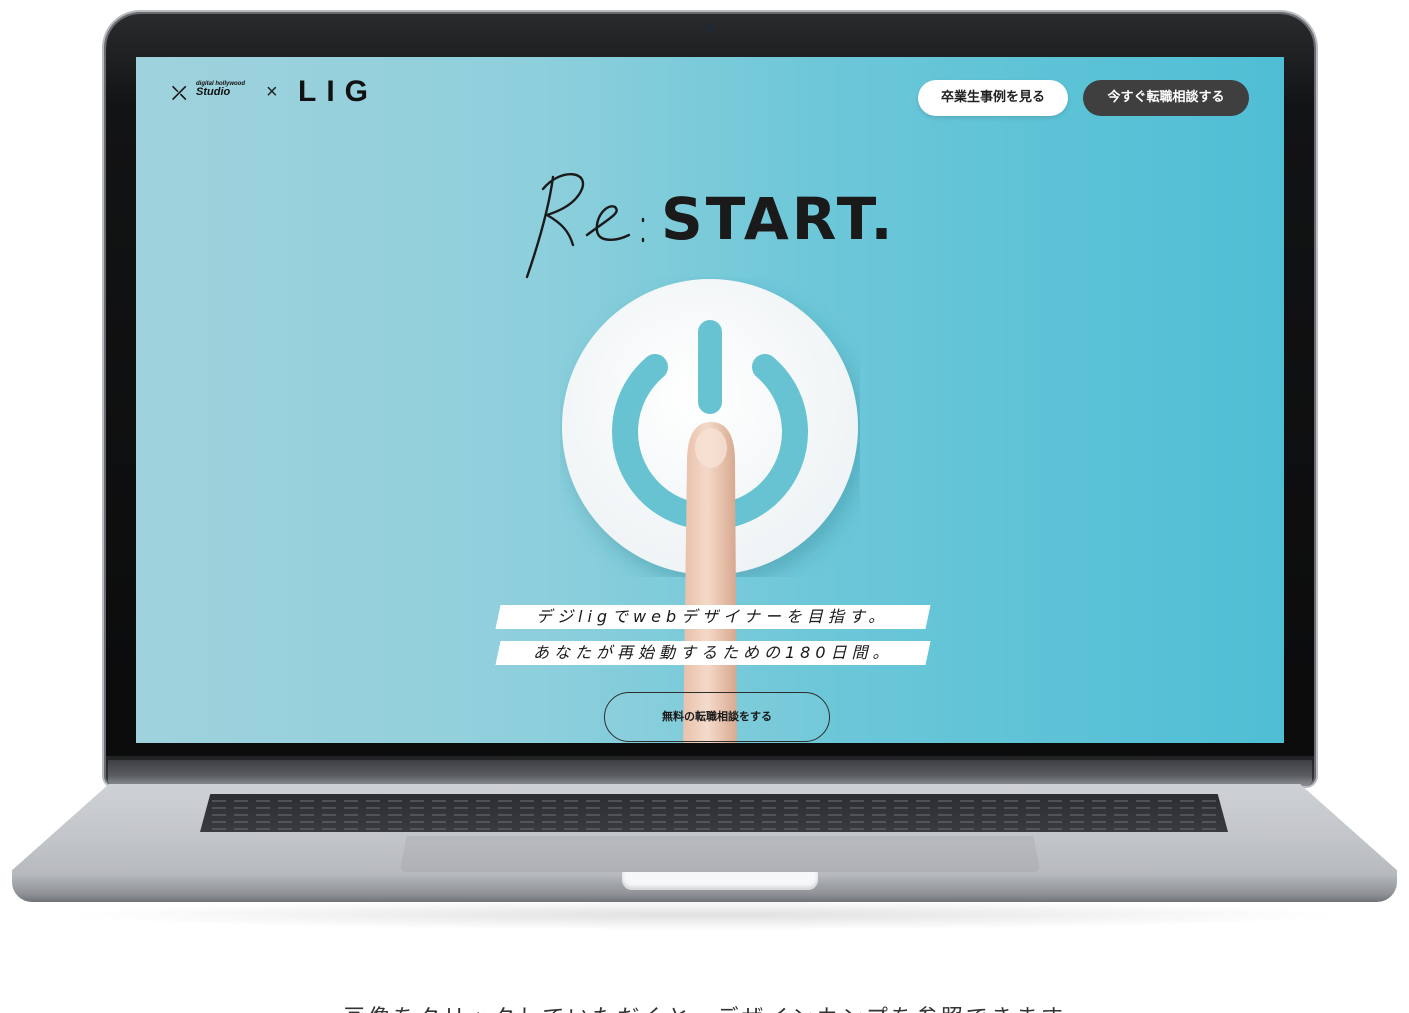  I want to click on caption-text: 画像をクリックしていただくと、デザインカンプを参照できます, so click(704, 1006).